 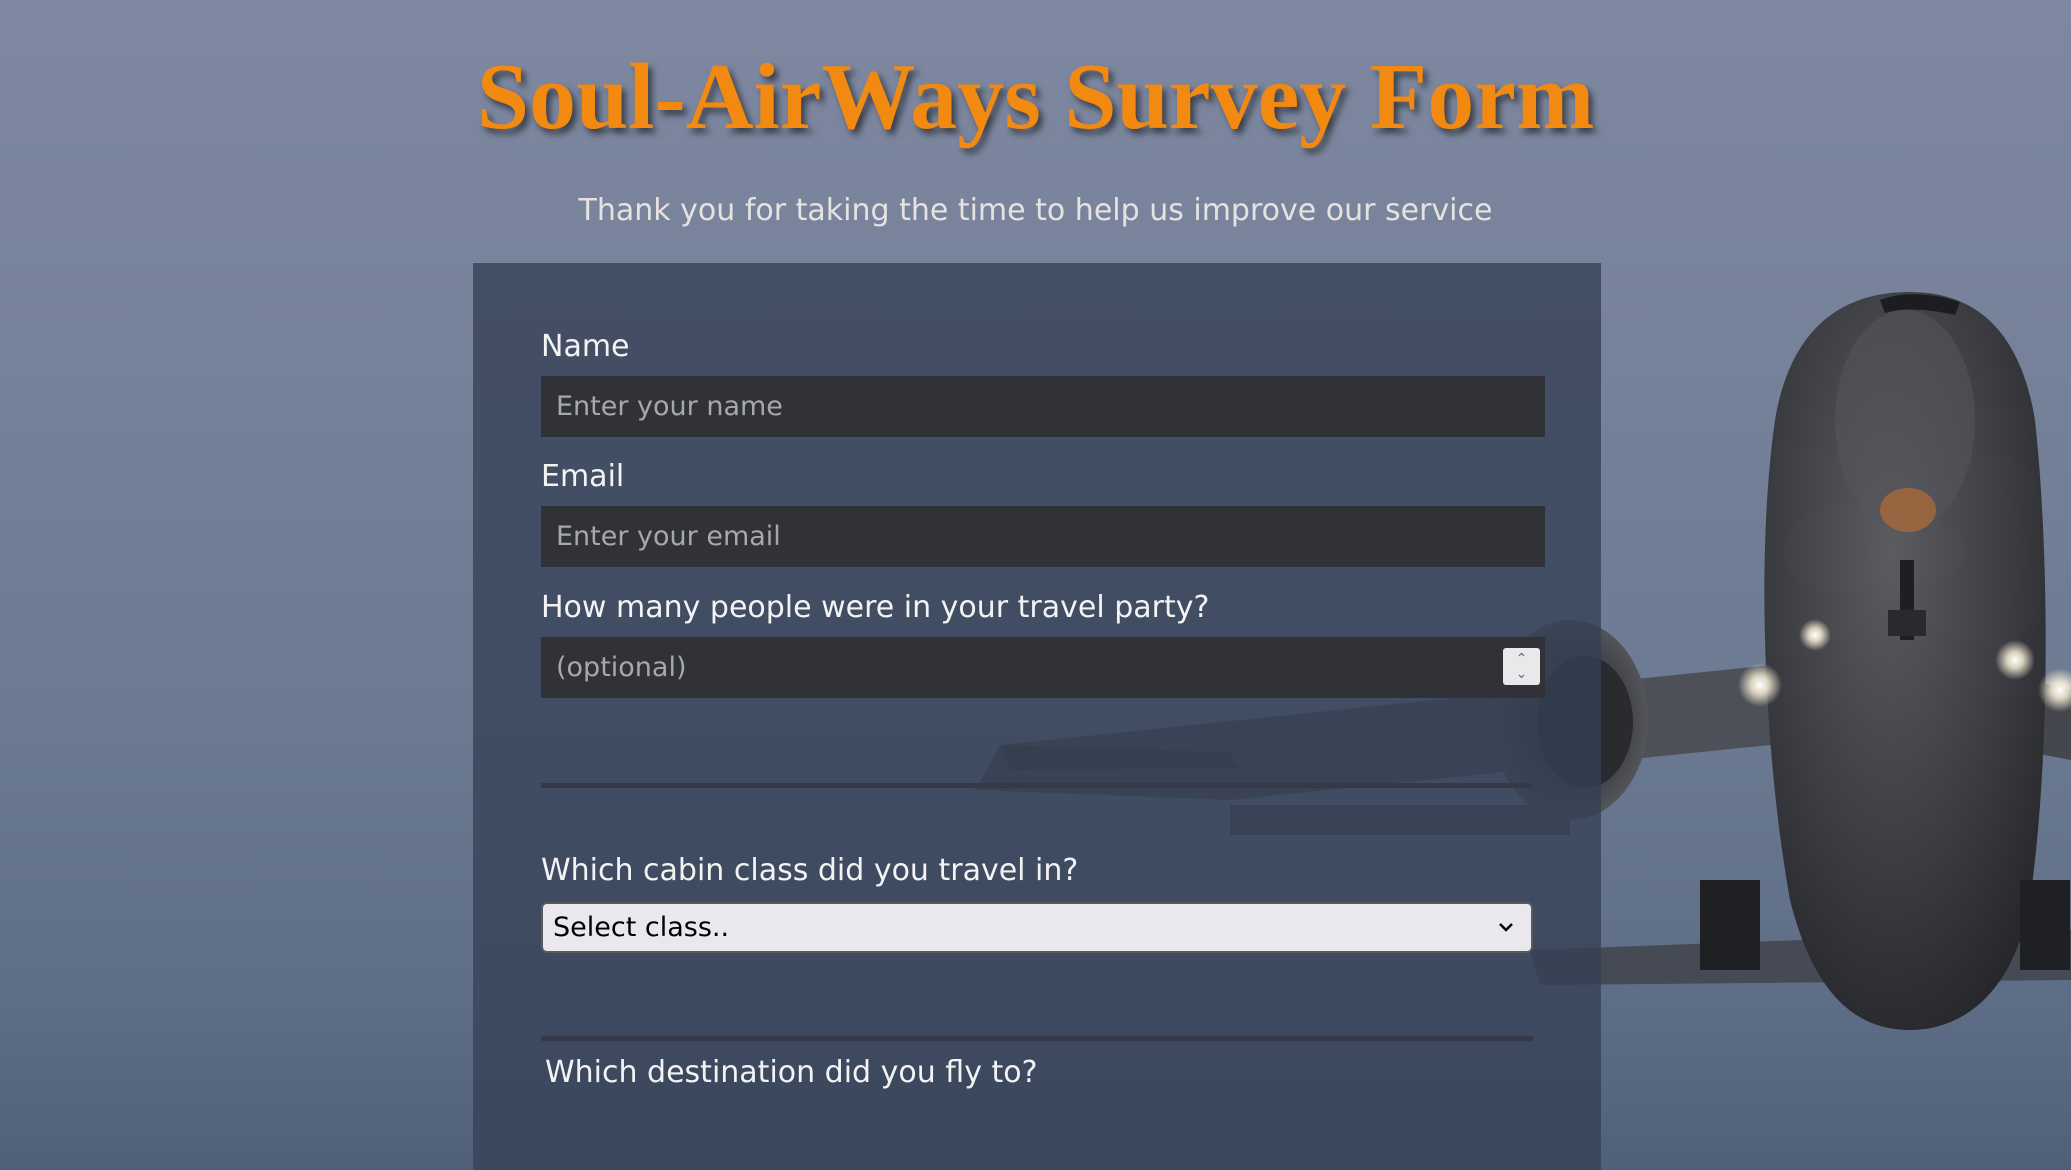 What do you see at coordinates (791, 1072) in the screenshot?
I see `destination-label: Which destination did you fly to?` at bounding box center [791, 1072].